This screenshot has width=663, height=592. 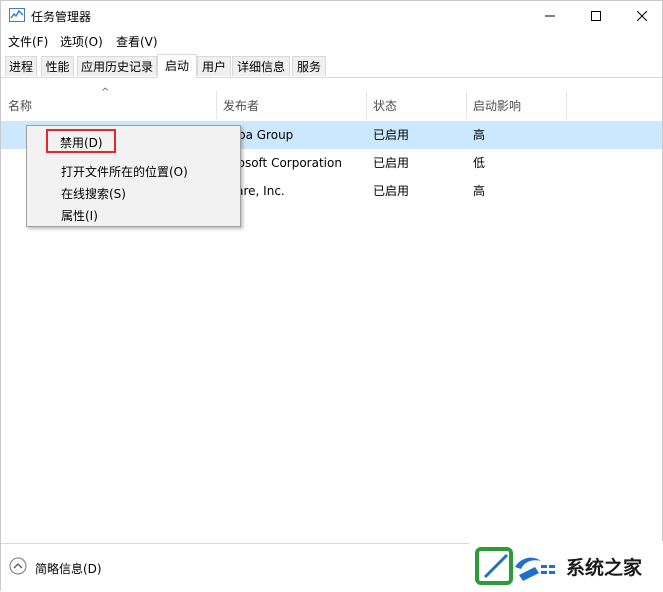 I want to click on tab-performance: 性能, so click(x=57, y=66).